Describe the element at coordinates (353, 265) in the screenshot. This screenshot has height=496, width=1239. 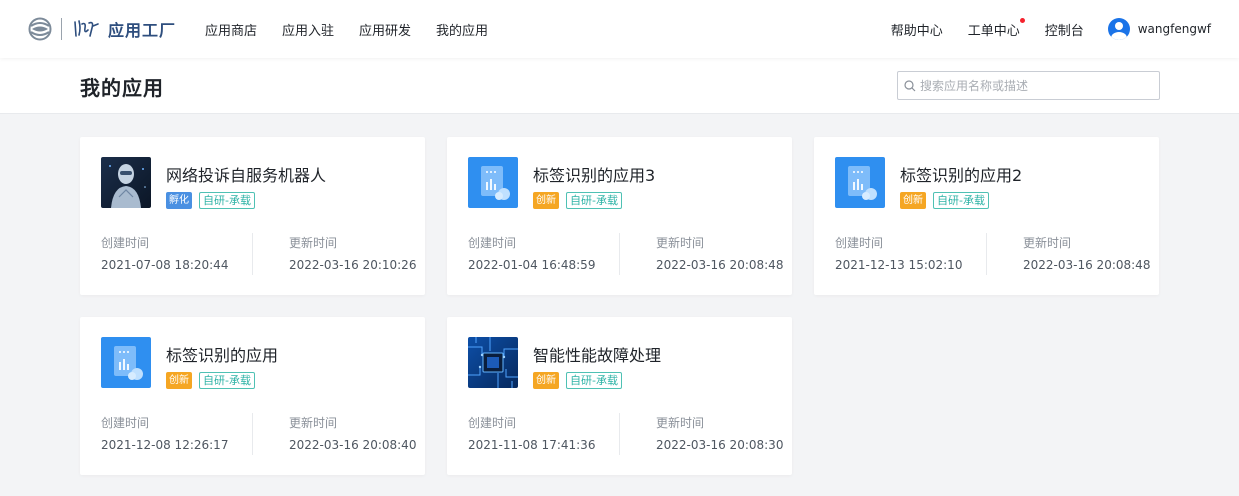
I see `updated-time: 2022-03-16 20:10:26` at that location.